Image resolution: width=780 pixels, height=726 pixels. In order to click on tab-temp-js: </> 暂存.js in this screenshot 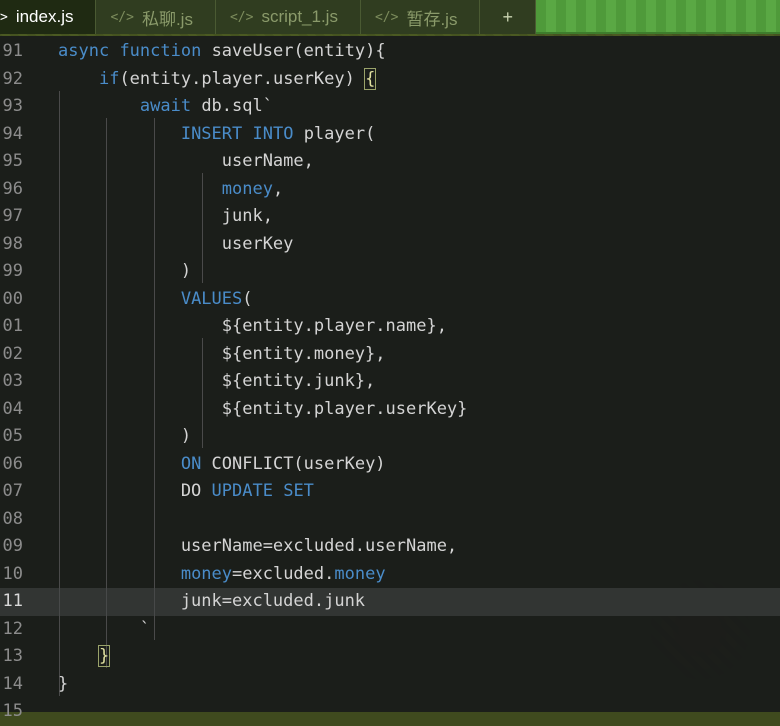, I will do `click(420, 17)`.